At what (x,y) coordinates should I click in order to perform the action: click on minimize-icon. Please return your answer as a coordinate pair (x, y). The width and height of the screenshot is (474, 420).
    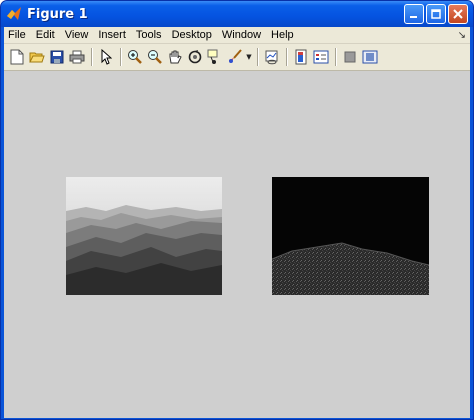
    Looking at the image, I should click on (413, 17).